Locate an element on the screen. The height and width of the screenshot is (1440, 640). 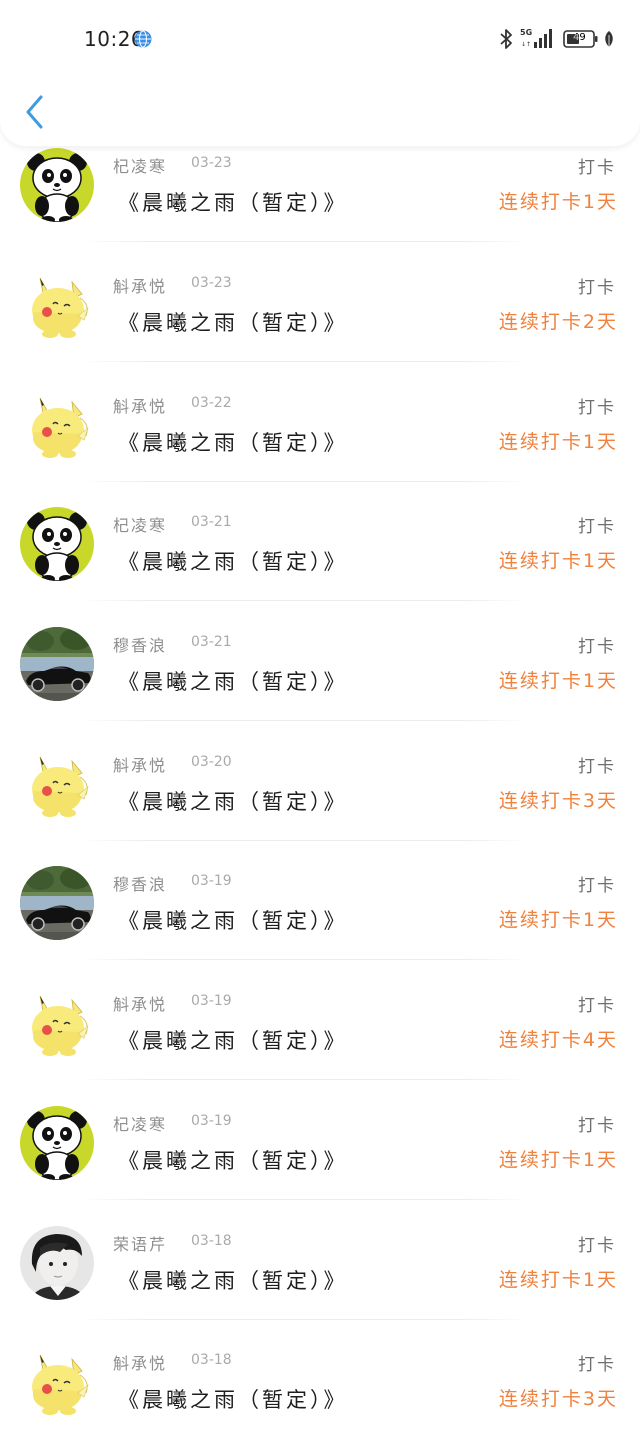
checkin-row: 斛承悦 03-20 《晨曦之雨（暂定）》 打卡连续打卡3天 is located at coordinates (320, 782).